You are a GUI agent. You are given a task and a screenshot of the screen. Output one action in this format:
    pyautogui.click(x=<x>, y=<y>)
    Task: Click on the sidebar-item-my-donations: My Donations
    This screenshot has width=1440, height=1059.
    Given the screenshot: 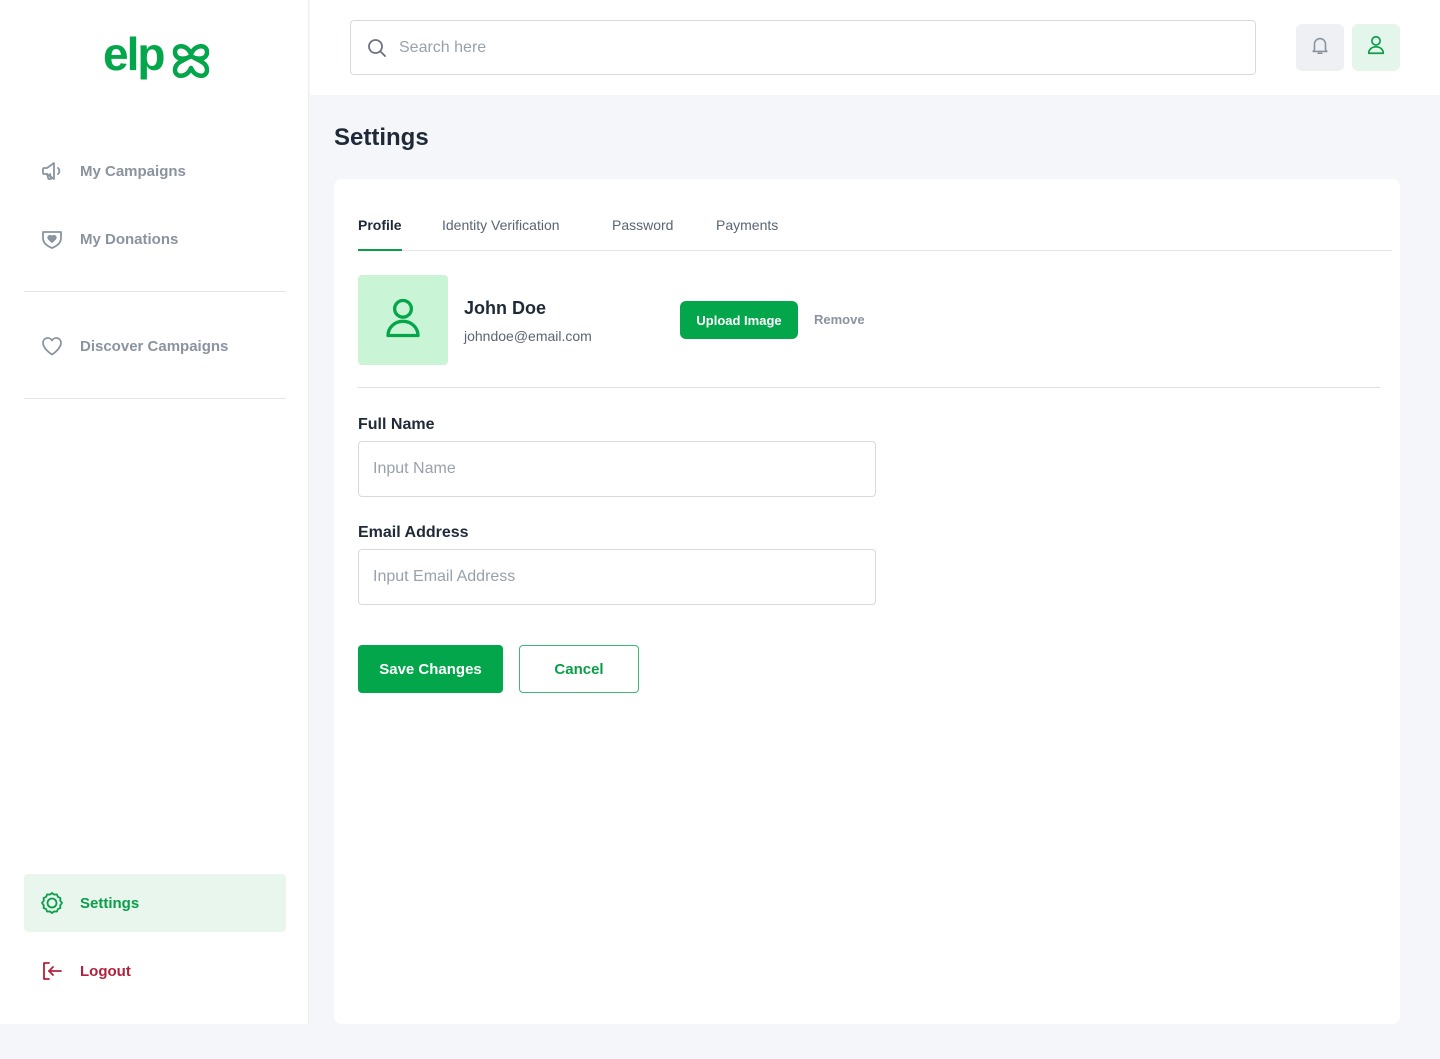 What is the action you would take?
    pyautogui.click(x=155, y=239)
    